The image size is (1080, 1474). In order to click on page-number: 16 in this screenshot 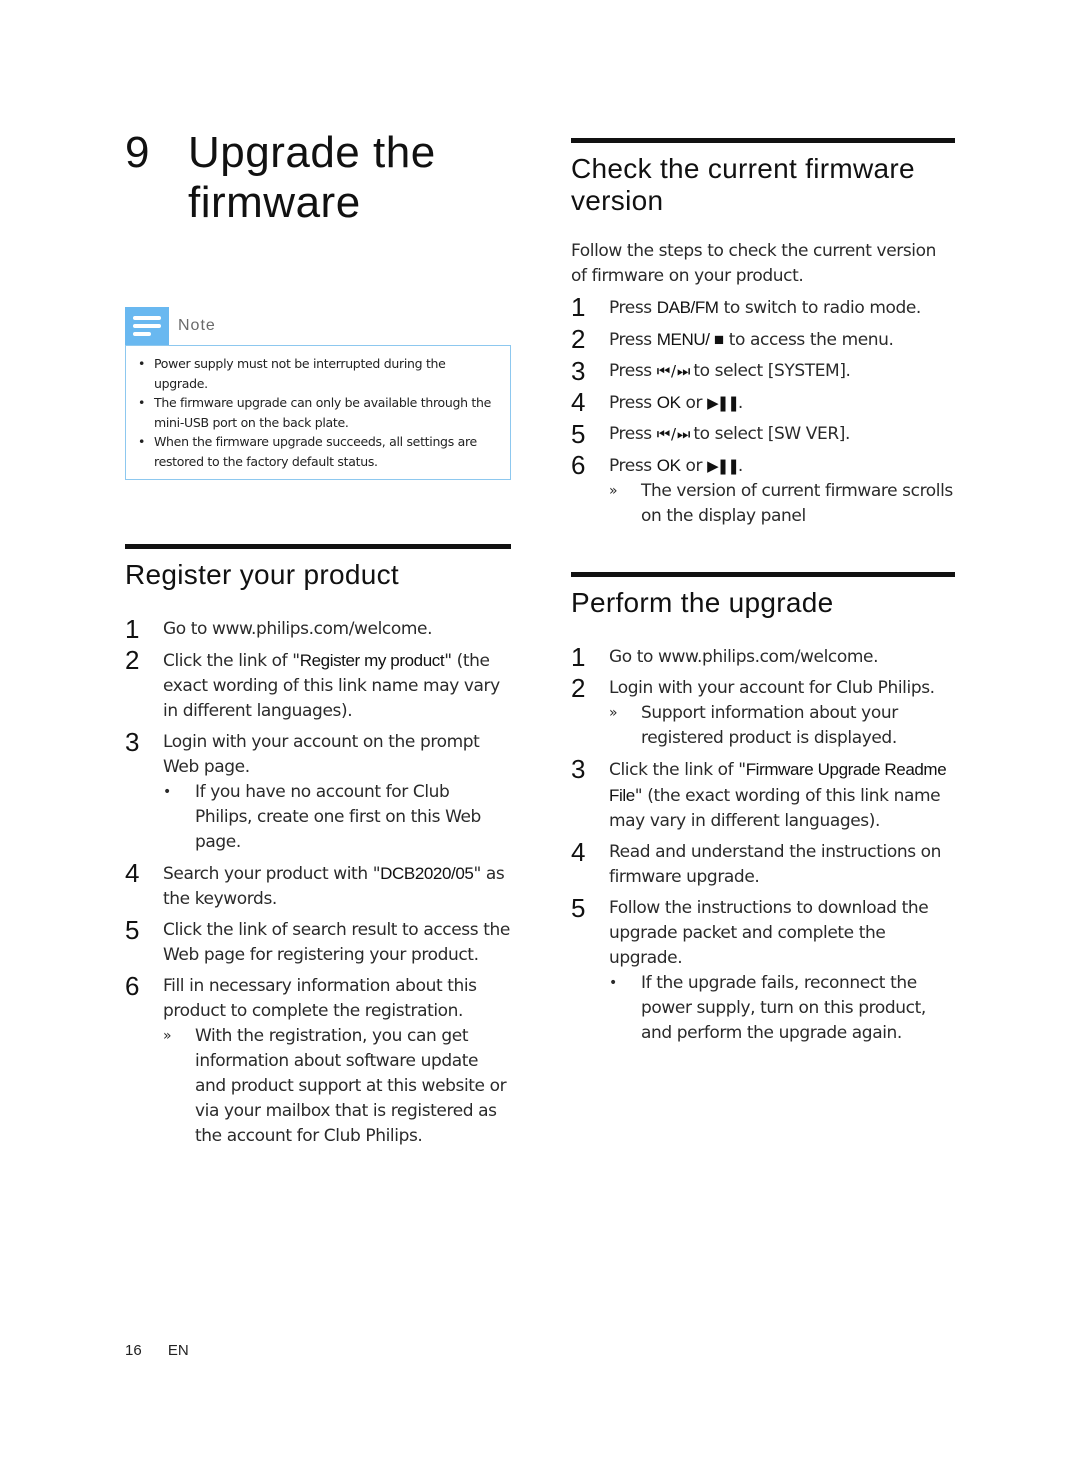, I will do `click(133, 1350)`.